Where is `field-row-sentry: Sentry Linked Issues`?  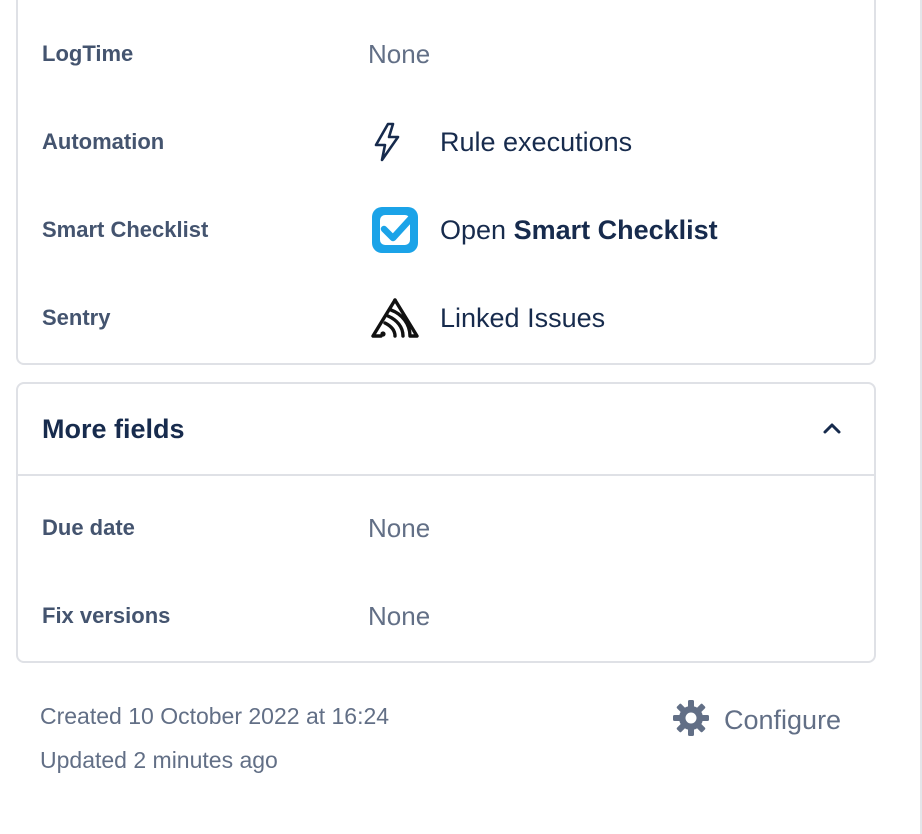
field-row-sentry: Sentry Linked Issues is located at coordinates (446, 318).